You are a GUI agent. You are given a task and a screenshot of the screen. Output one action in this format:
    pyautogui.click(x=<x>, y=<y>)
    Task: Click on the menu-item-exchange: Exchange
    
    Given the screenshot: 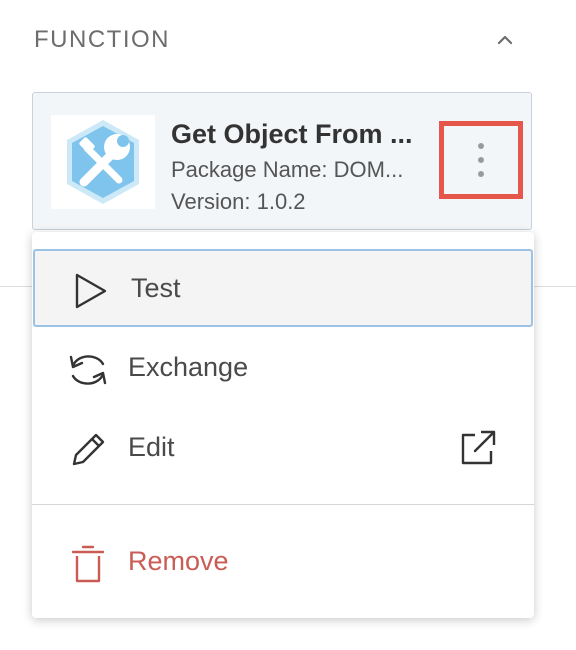 What is the action you would take?
    pyautogui.click(x=283, y=369)
    